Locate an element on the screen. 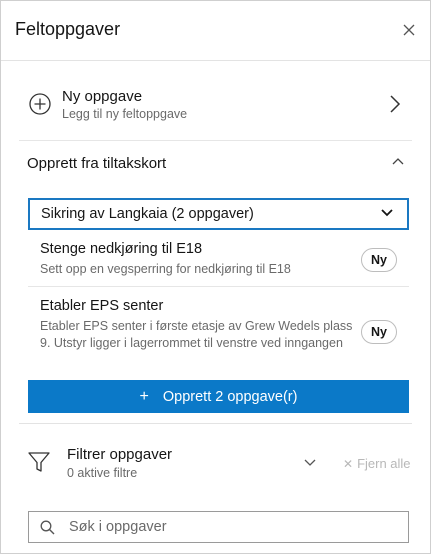  action-card-dropdown: Sikring av Langkaia (2 oppgaver) is located at coordinates (218, 214).